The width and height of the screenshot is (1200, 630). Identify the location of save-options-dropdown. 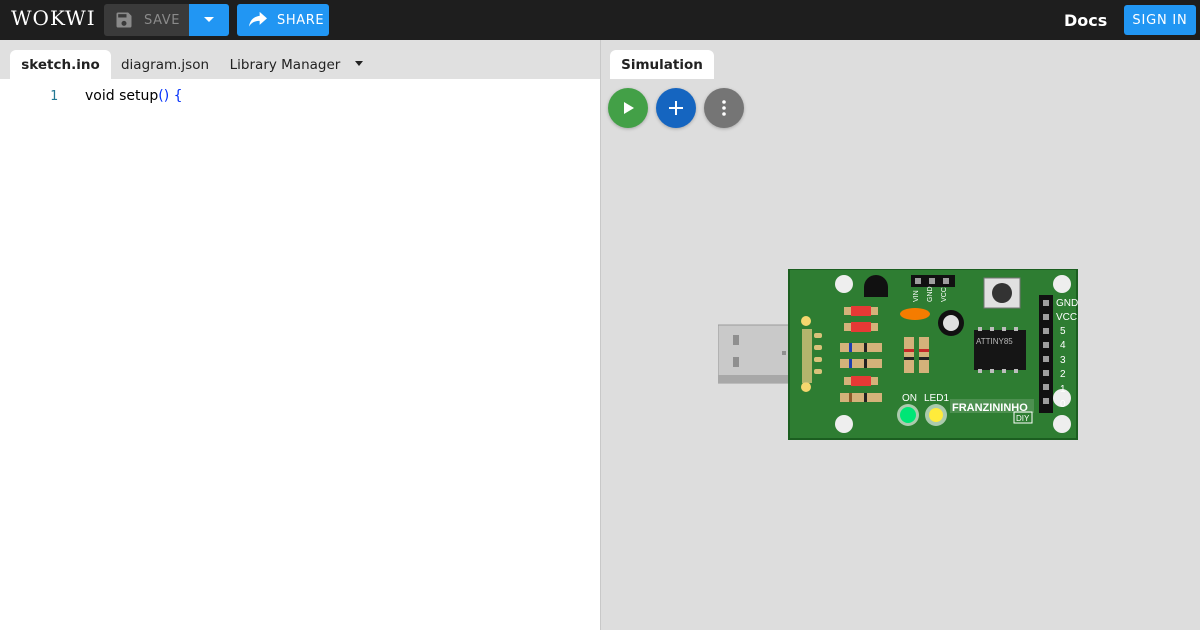
(209, 20).